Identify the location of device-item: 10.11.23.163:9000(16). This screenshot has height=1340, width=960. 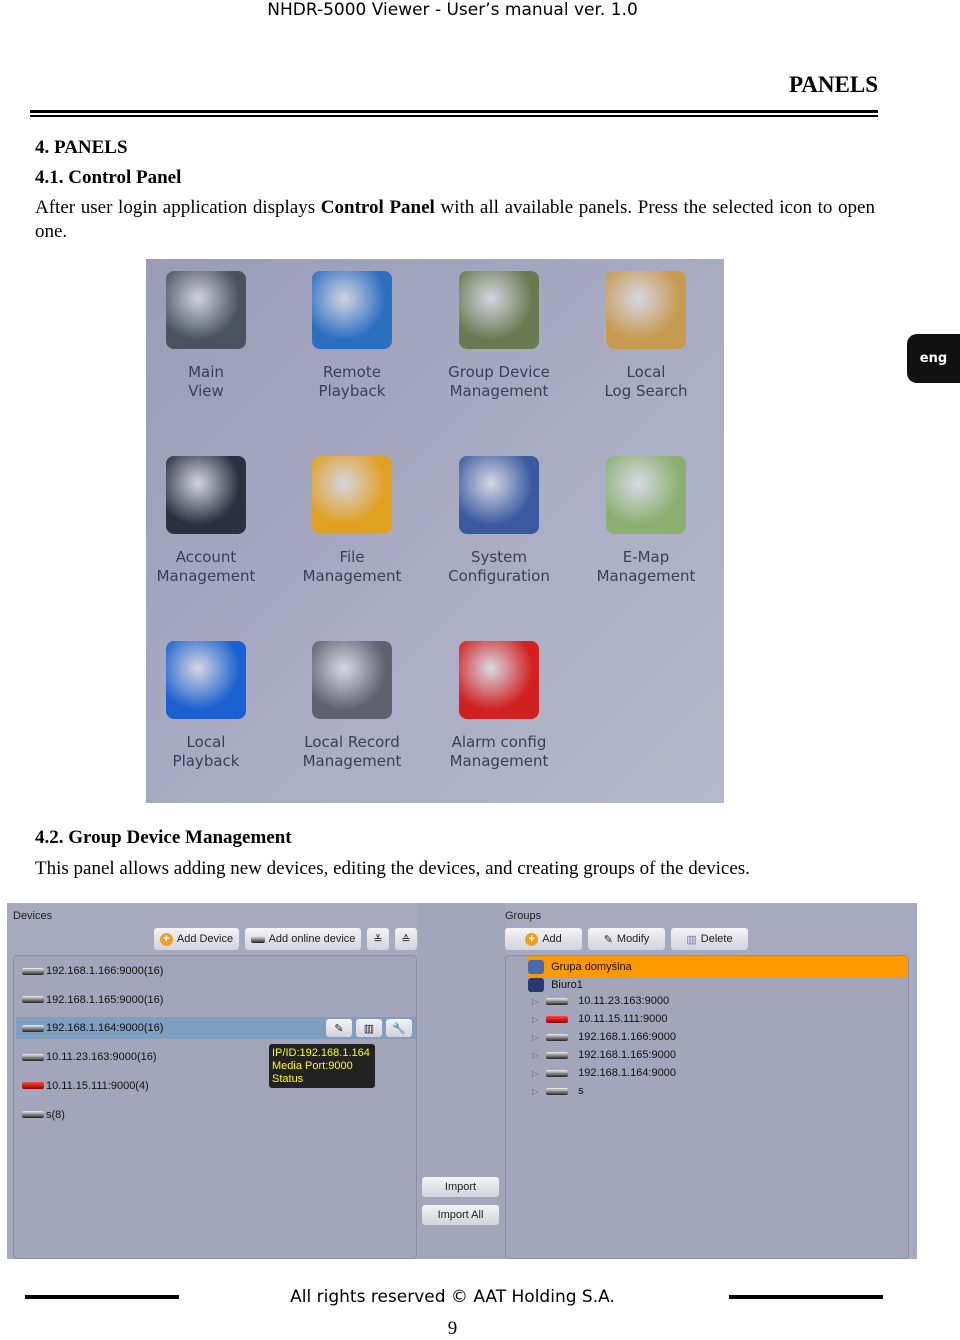
(89, 1057).